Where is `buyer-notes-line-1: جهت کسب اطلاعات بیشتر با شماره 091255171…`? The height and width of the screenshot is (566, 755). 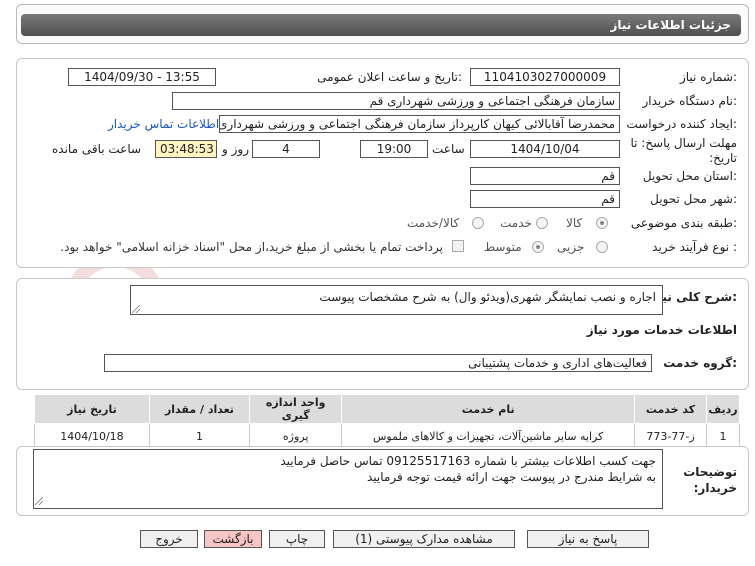 buyer-notes-line-1: جهت کسب اطلاعات بیشتر با شماره 091255171… is located at coordinates (468, 461).